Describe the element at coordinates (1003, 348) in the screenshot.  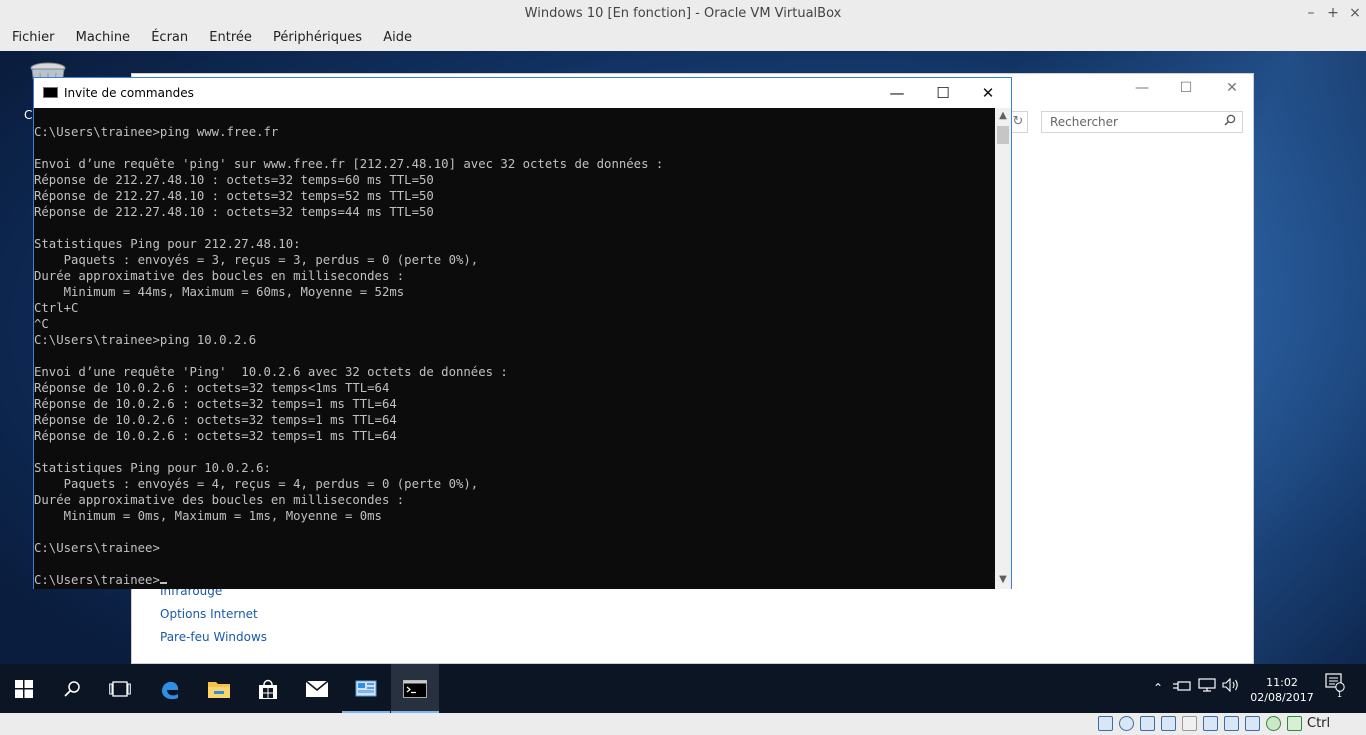
I see `cmd-scrollbar: ▲ ▼` at that location.